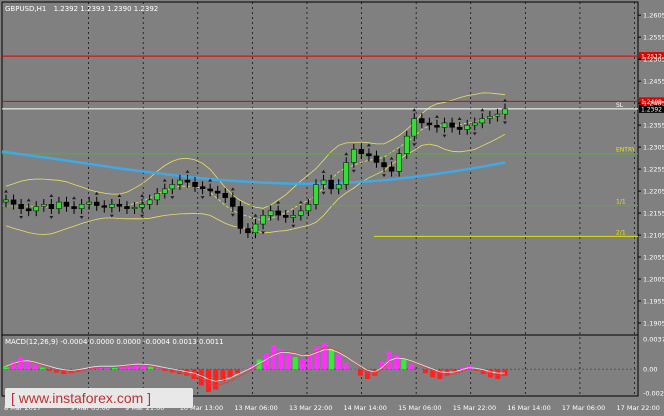  I want to click on macd-panel, so click(320, 367).